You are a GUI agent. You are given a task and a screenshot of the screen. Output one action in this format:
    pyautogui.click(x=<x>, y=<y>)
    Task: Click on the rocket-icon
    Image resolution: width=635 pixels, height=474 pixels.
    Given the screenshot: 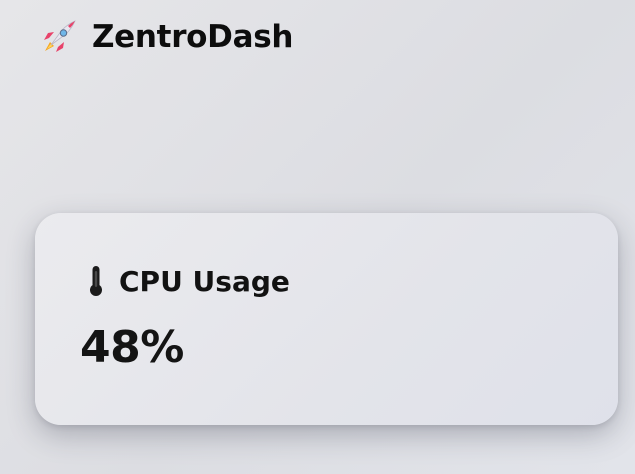 What is the action you would take?
    pyautogui.click(x=59, y=37)
    